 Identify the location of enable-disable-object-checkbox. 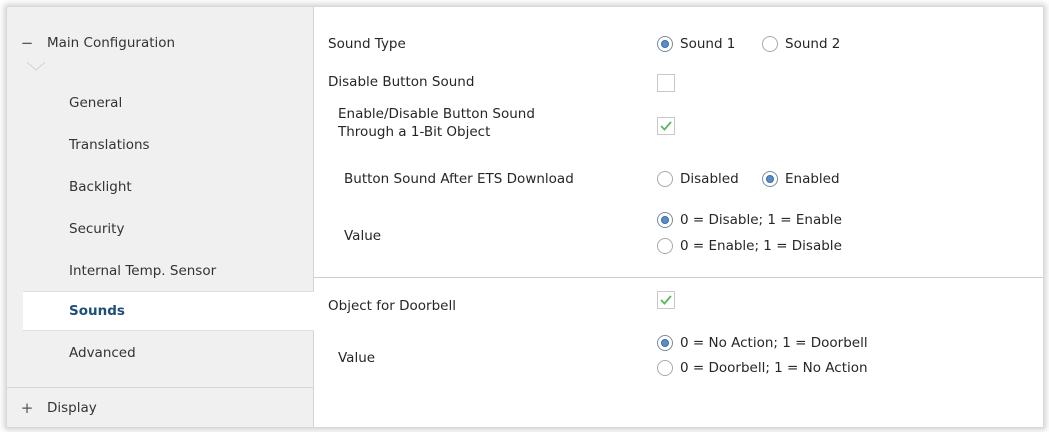
(666, 126).